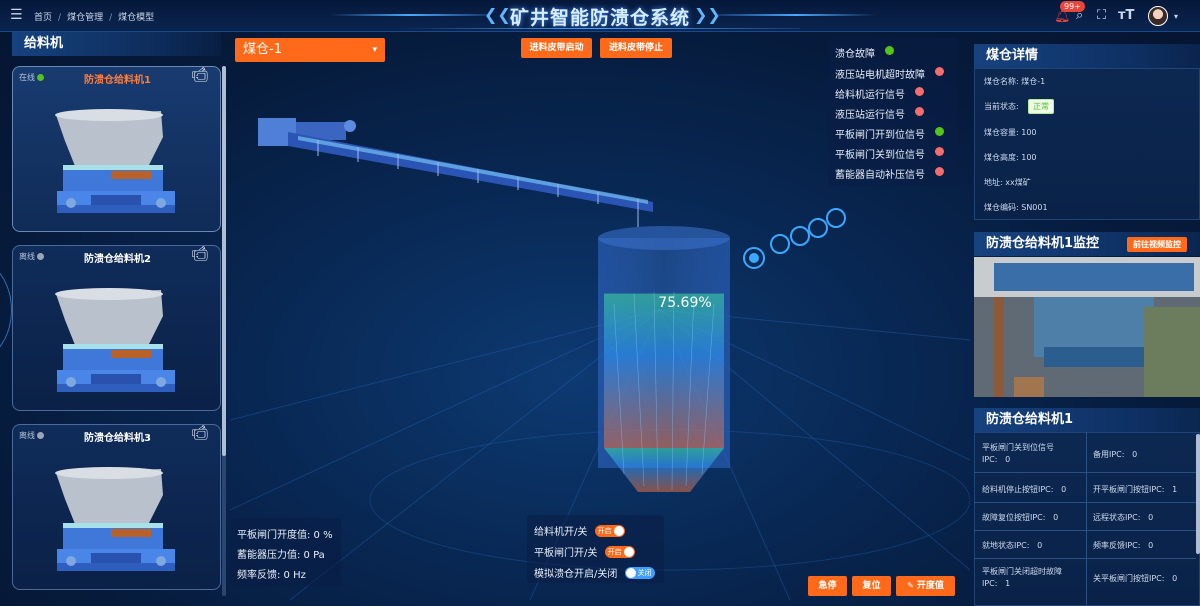 The width and height of the screenshot is (1200, 606). What do you see at coordinates (1158, 16) in the screenshot?
I see `avatar` at bounding box center [1158, 16].